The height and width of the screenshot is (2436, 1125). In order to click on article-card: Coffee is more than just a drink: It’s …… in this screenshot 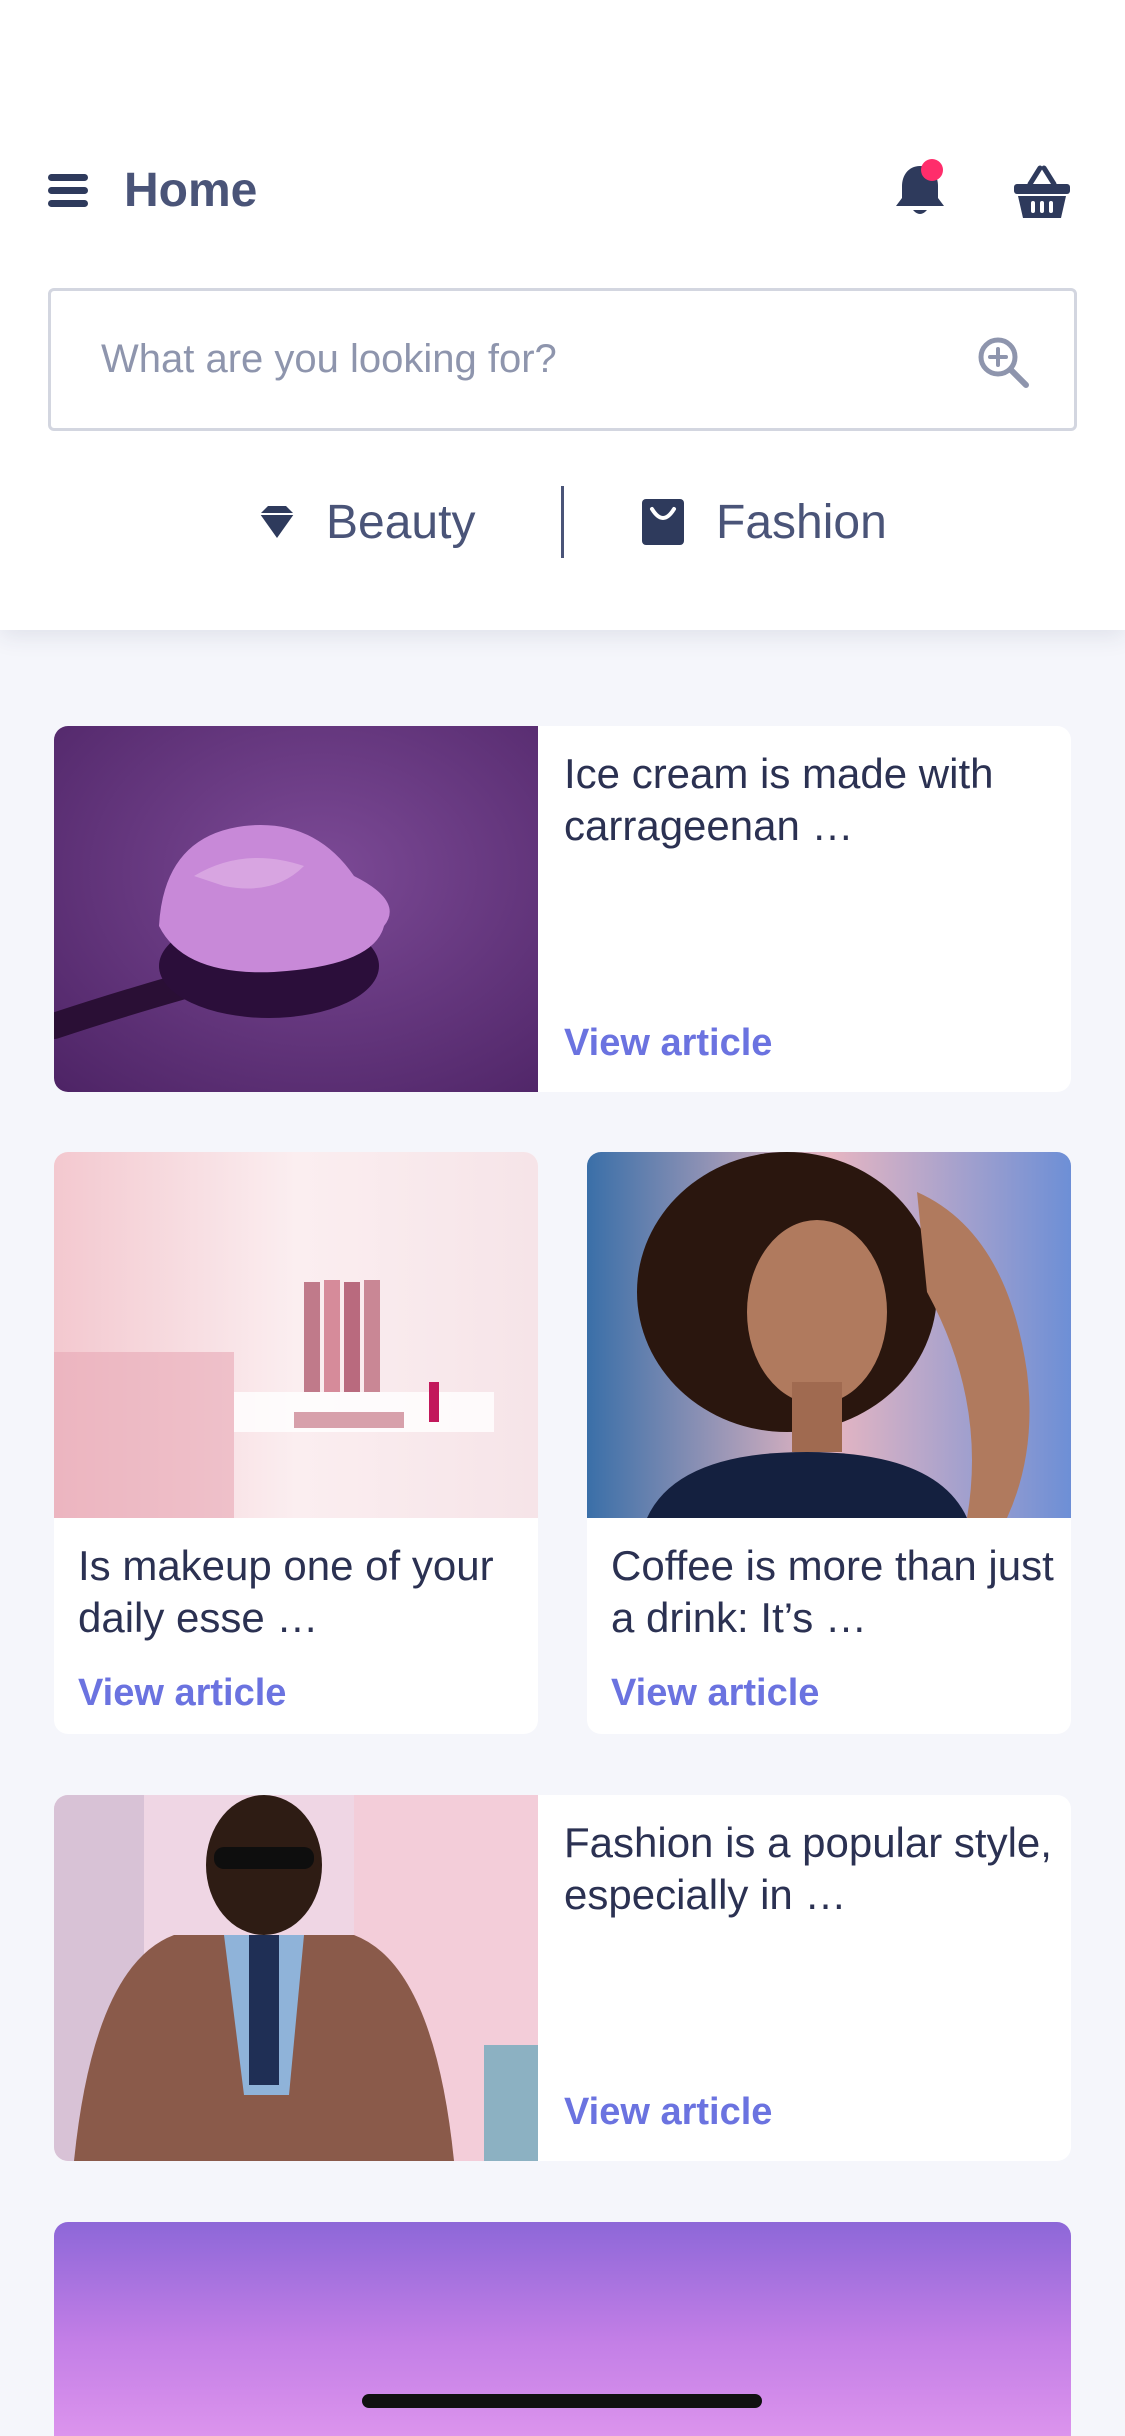, I will do `click(829, 1443)`.